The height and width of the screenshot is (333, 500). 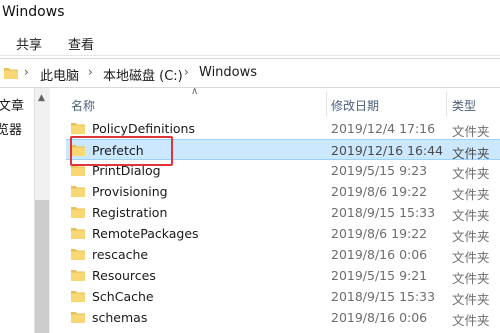 What do you see at coordinates (283, 170) in the screenshot?
I see `file-row: PrintDialog 2019/5/15 9:23 文件夹` at bounding box center [283, 170].